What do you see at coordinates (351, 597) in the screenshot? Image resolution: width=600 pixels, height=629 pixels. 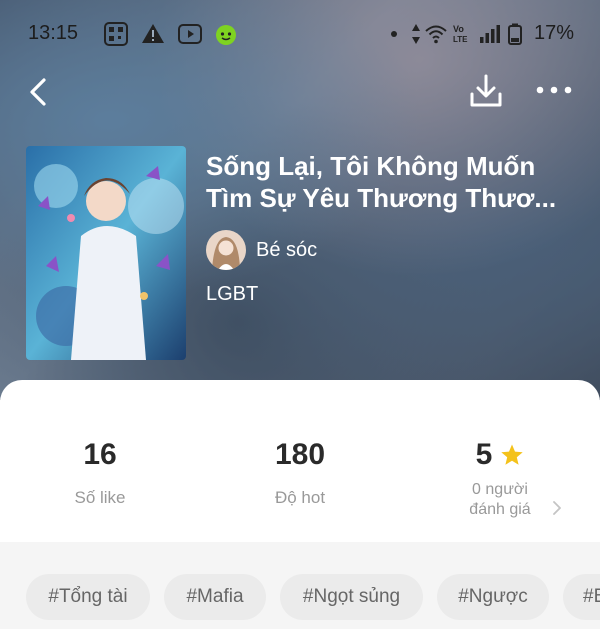 I see `tag-chip: #Ngọt sủng` at bounding box center [351, 597].